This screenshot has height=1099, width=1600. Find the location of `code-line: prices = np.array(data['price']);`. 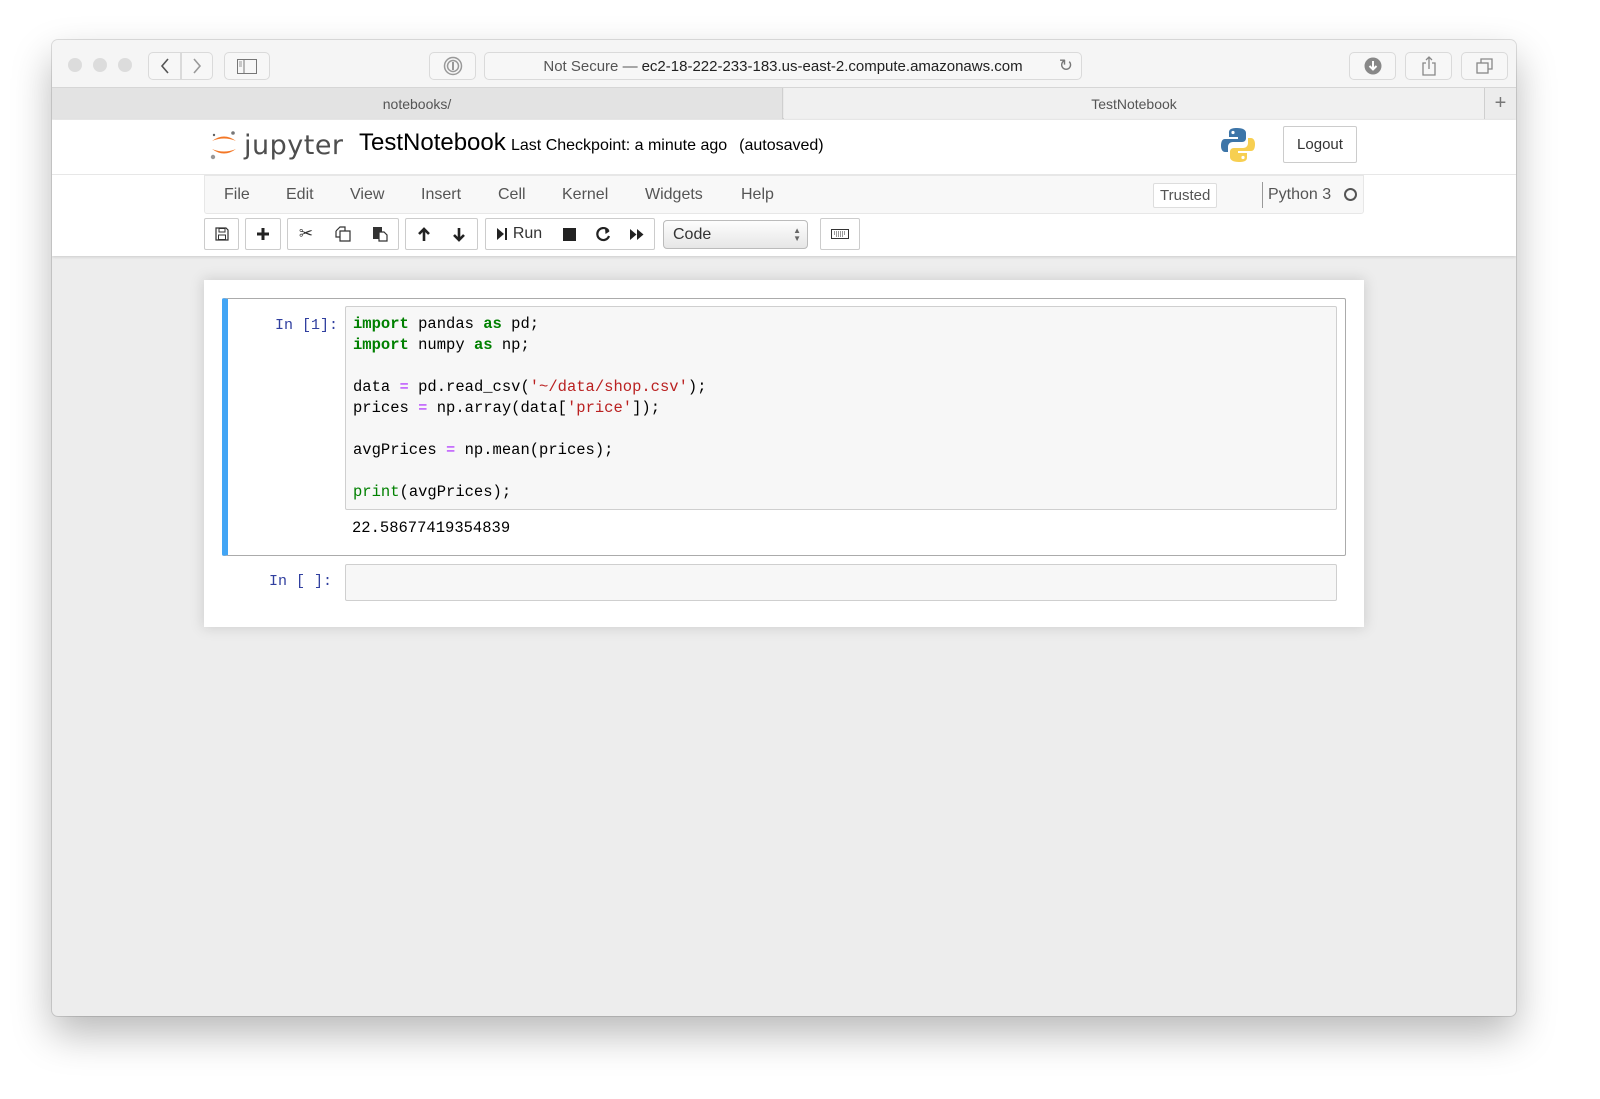

code-line: prices = np.array(data['price']); is located at coordinates (506, 408).